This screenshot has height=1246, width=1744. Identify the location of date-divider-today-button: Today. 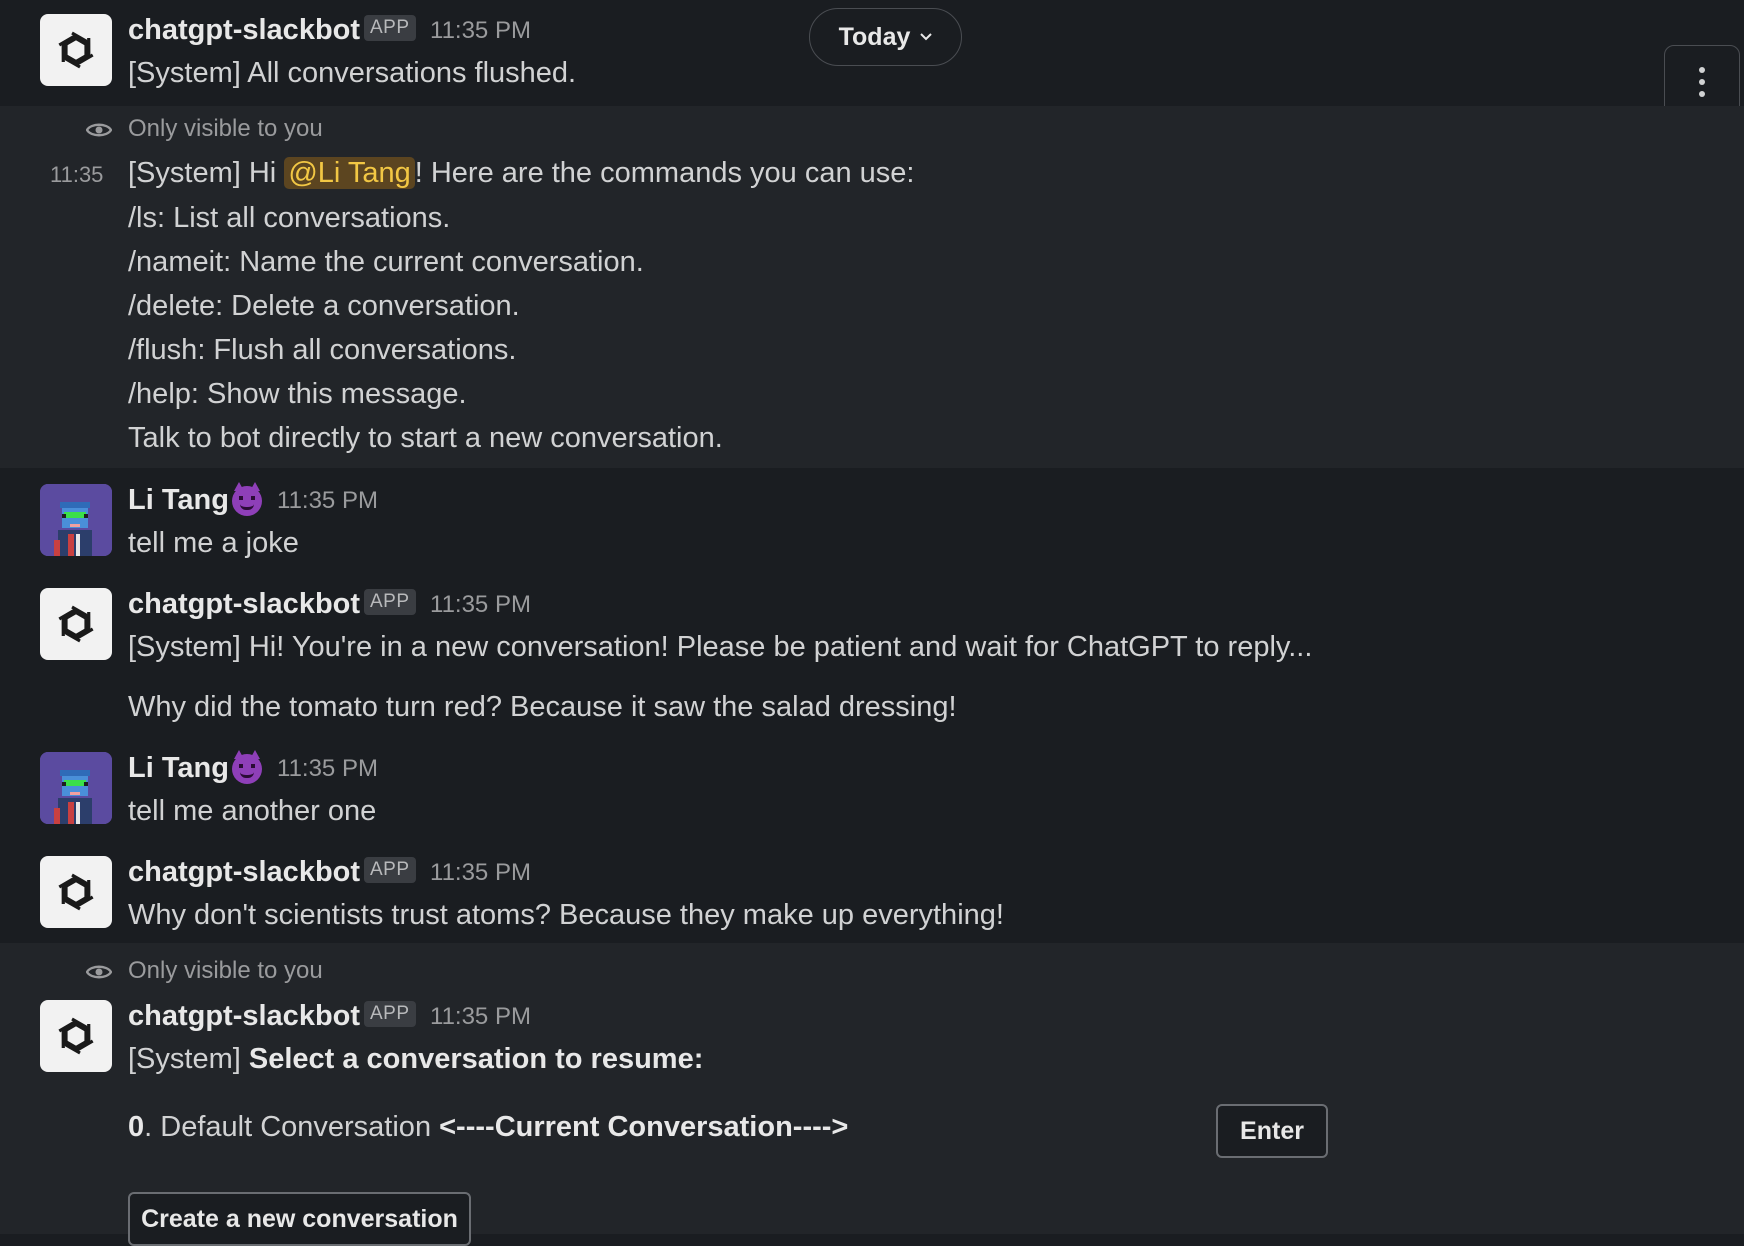
(885, 37).